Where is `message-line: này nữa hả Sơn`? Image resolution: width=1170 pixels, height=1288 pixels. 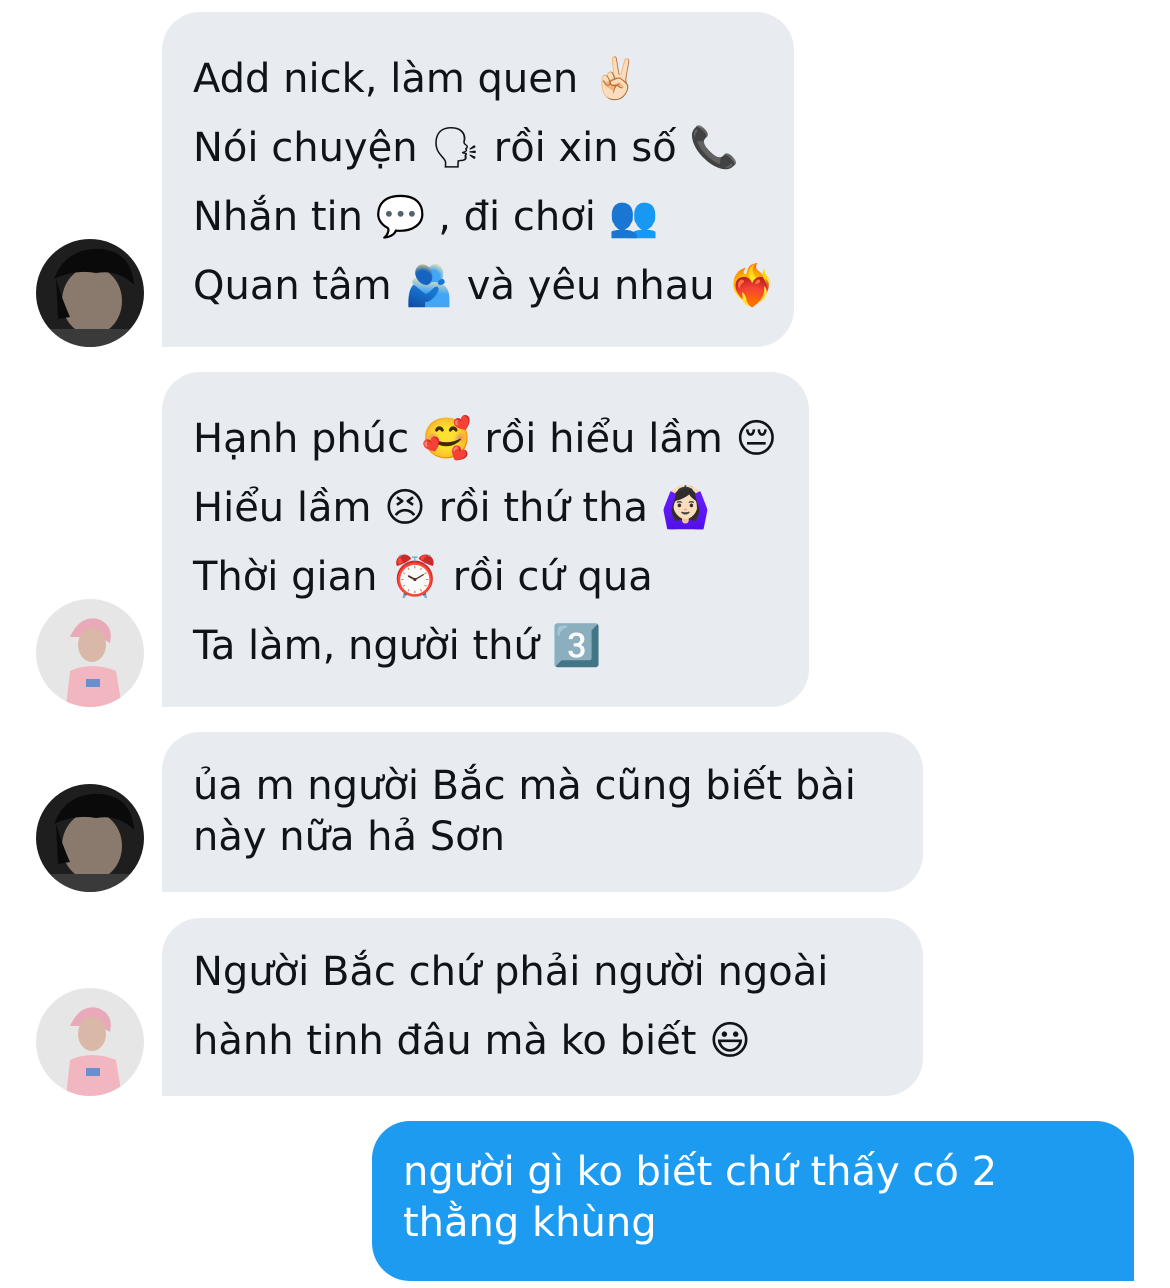
message-line: này nữa hả Sơn is located at coordinates (349, 837).